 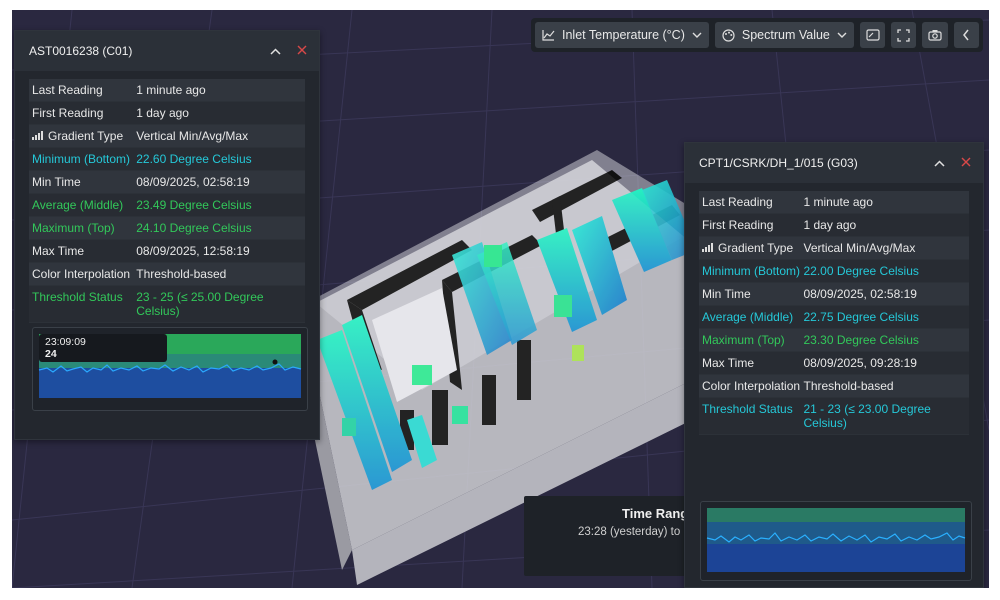 I want to click on info-key: Max Time, so click(x=751, y=363).